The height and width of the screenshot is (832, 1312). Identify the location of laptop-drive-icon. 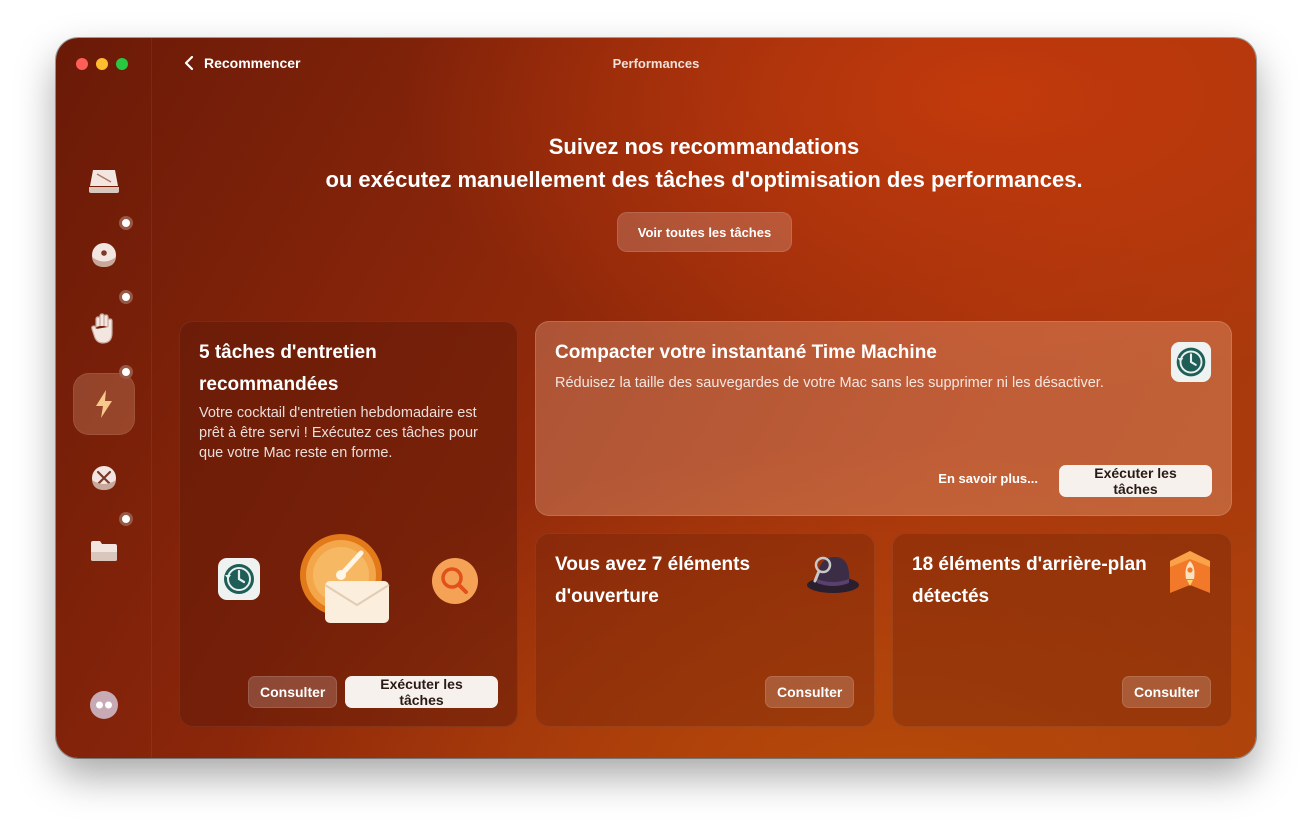
(104, 181).